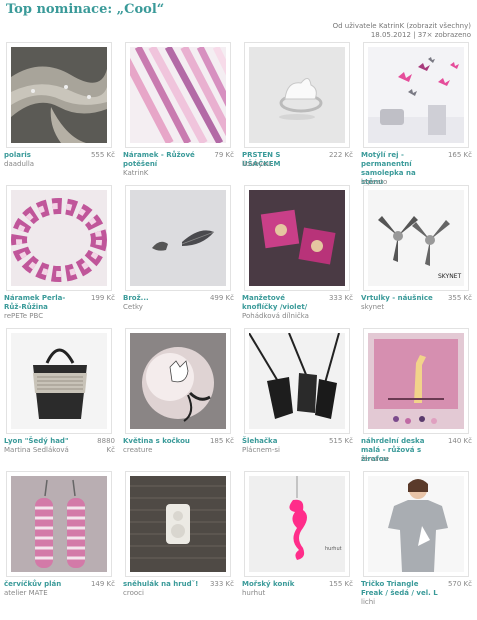 The height and width of the screenshot is (620, 477). I want to click on product-name: červíčkův plán, so click(43, 584).